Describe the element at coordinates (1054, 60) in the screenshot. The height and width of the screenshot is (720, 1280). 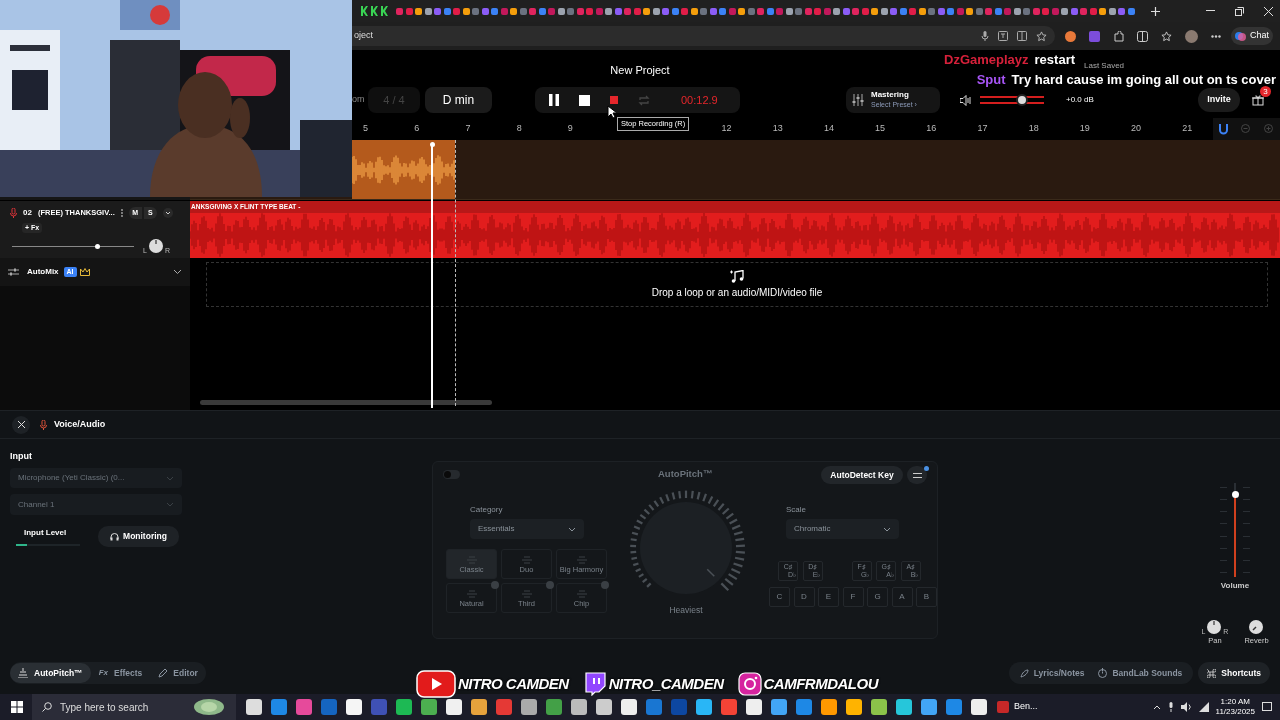
I see `chat-message: restart` at that location.